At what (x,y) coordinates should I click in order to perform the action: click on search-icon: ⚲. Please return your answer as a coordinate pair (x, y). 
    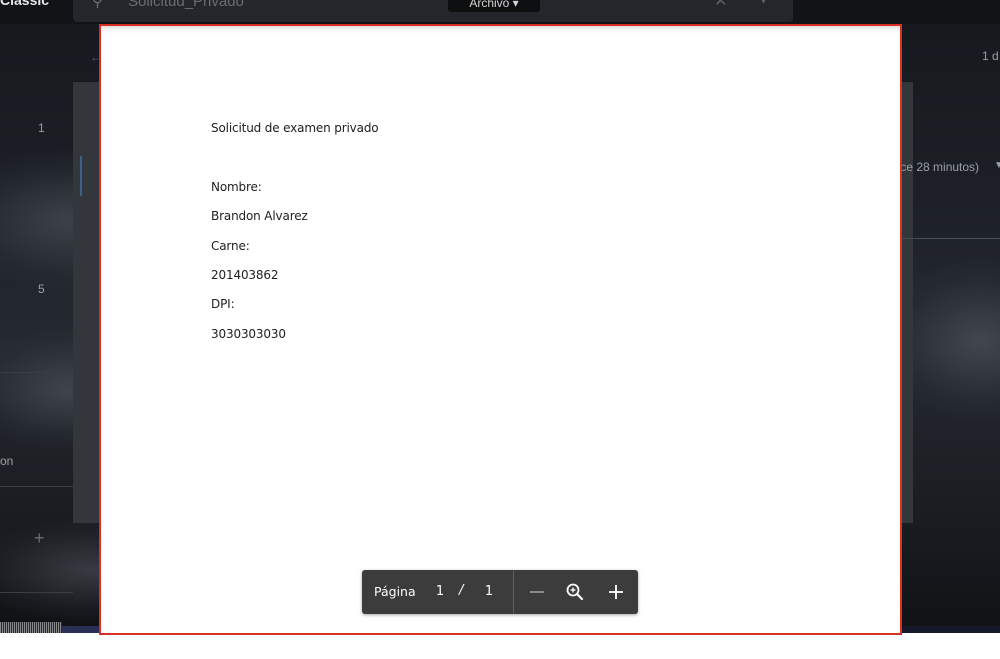
    Looking at the image, I should click on (97, 5).